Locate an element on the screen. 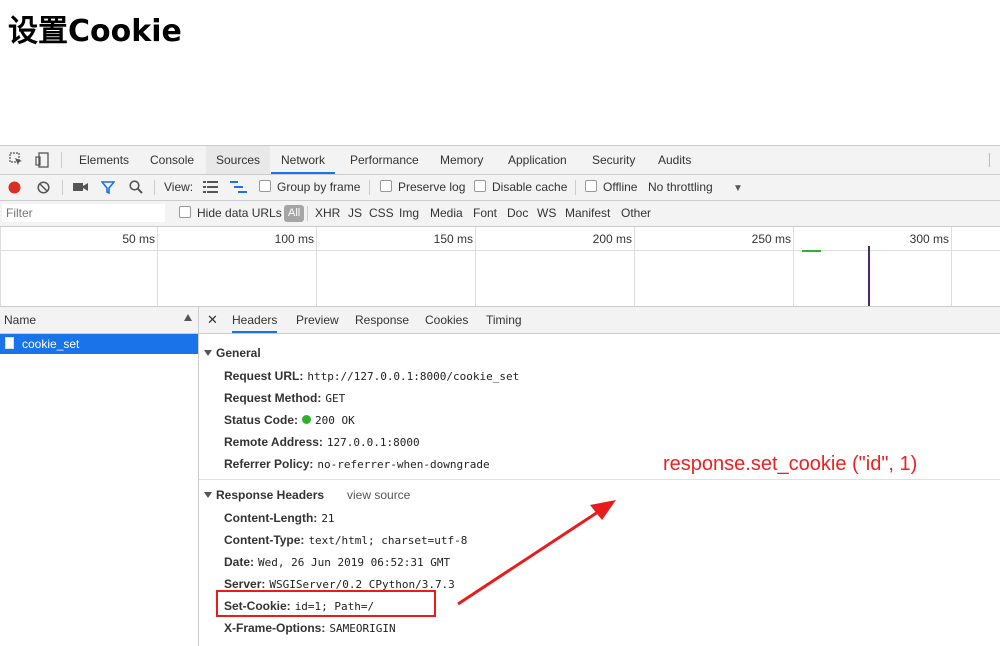 This screenshot has width=1000, height=646. header-row: X-Frame-Options: SAMEORIGIN is located at coordinates (310, 628).